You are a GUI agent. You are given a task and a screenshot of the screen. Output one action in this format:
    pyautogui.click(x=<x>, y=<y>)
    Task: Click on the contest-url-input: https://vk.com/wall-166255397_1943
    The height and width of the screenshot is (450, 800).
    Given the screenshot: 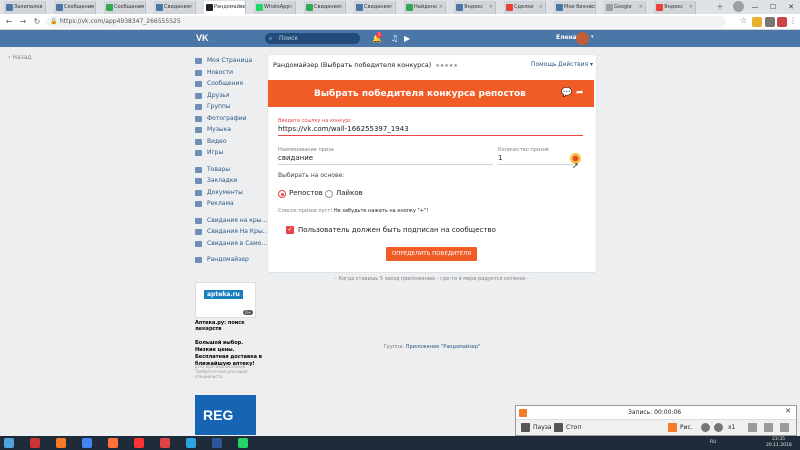 What is the action you would take?
    pyautogui.click(x=430, y=130)
    